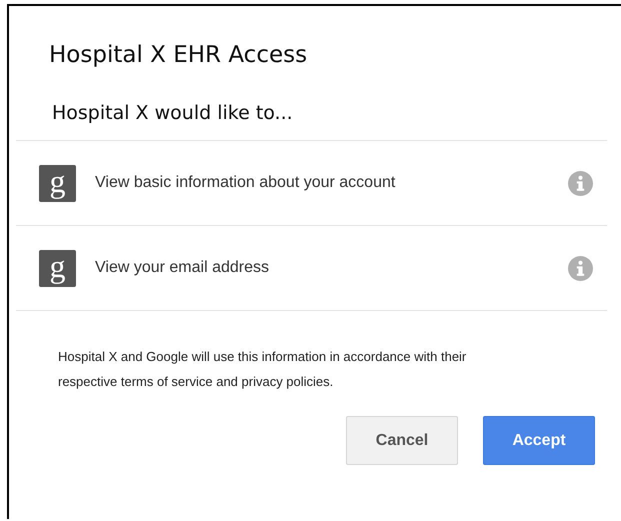 The image size is (621, 521). What do you see at coordinates (539, 440) in the screenshot?
I see `accept-button: Accept` at bounding box center [539, 440].